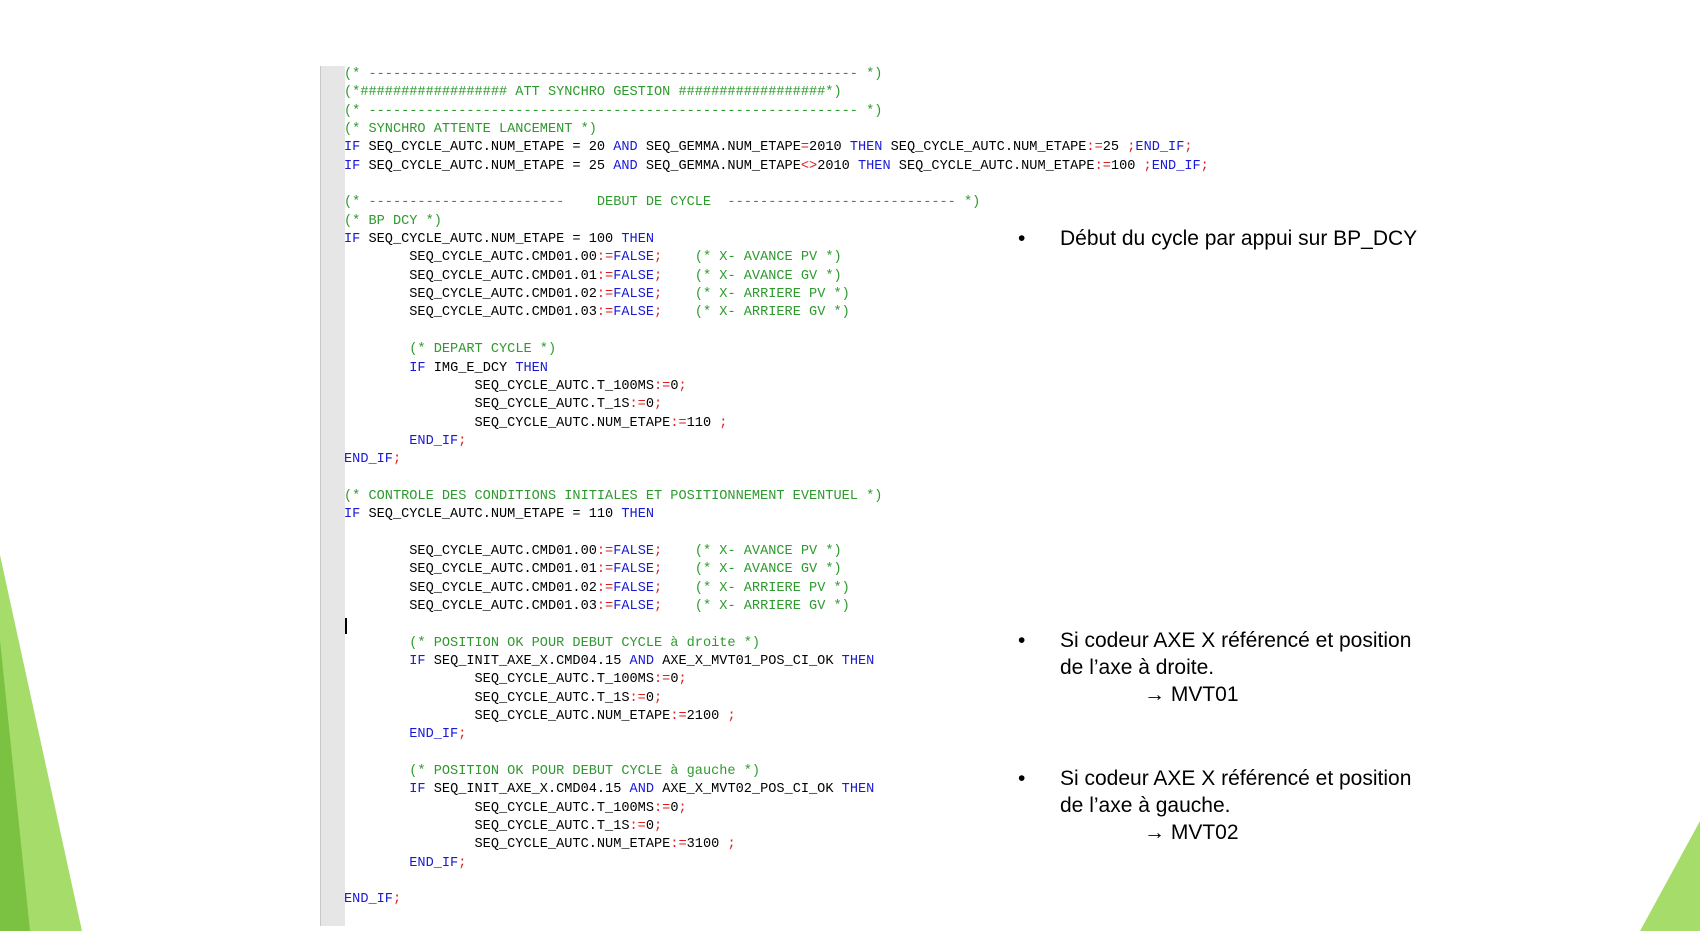  Describe the element at coordinates (332, 496) in the screenshot. I see `editor-gutter` at that location.